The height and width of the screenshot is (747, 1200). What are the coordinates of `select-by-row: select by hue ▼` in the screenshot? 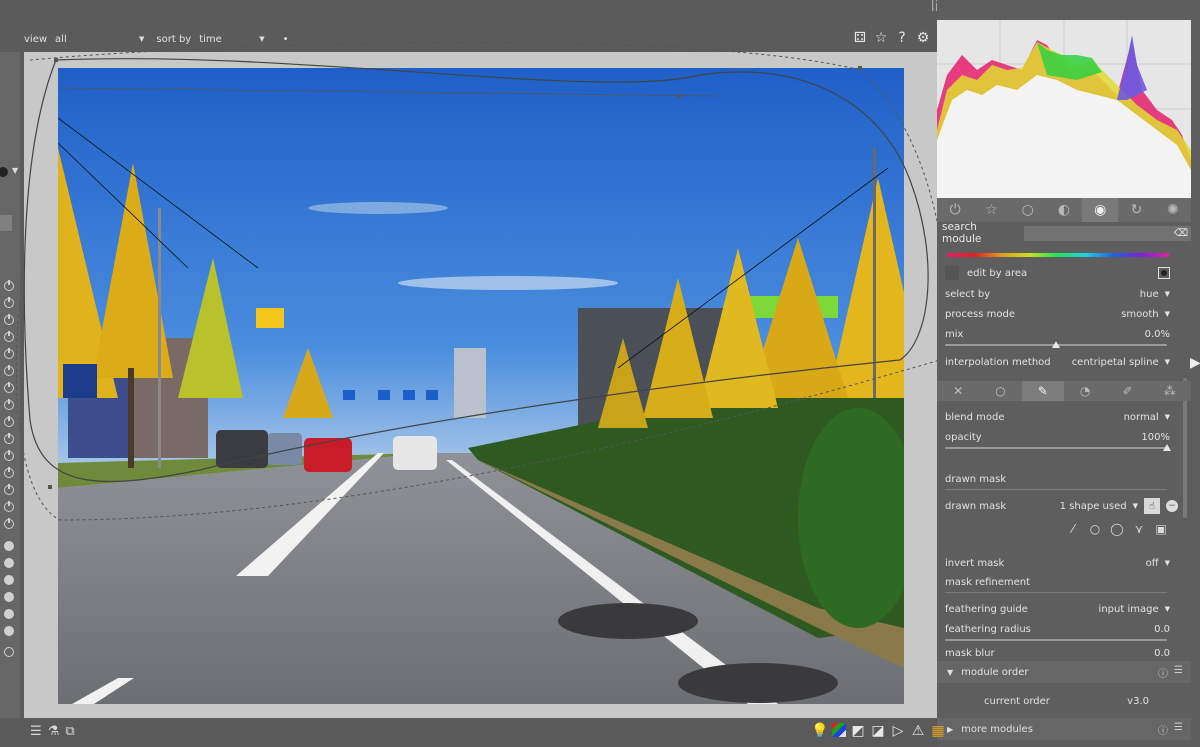 It's located at (1057, 294).